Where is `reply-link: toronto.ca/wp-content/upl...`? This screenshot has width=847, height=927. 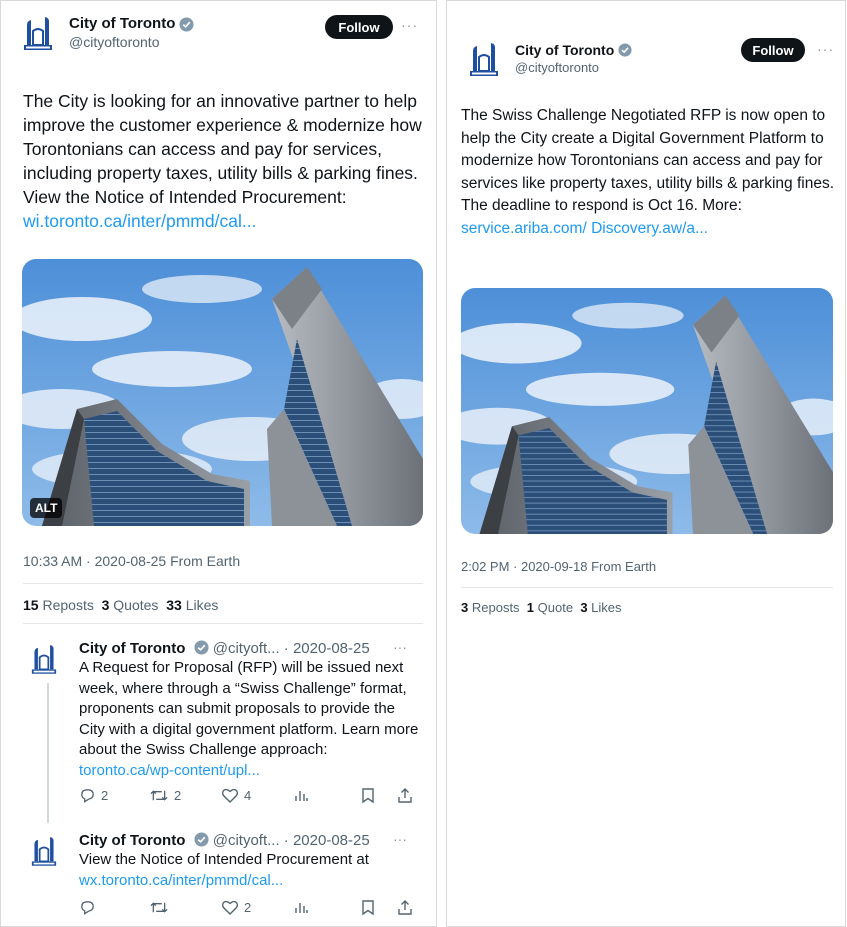
reply-link: toronto.ca/wp-content/upl... is located at coordinates (169, 770).